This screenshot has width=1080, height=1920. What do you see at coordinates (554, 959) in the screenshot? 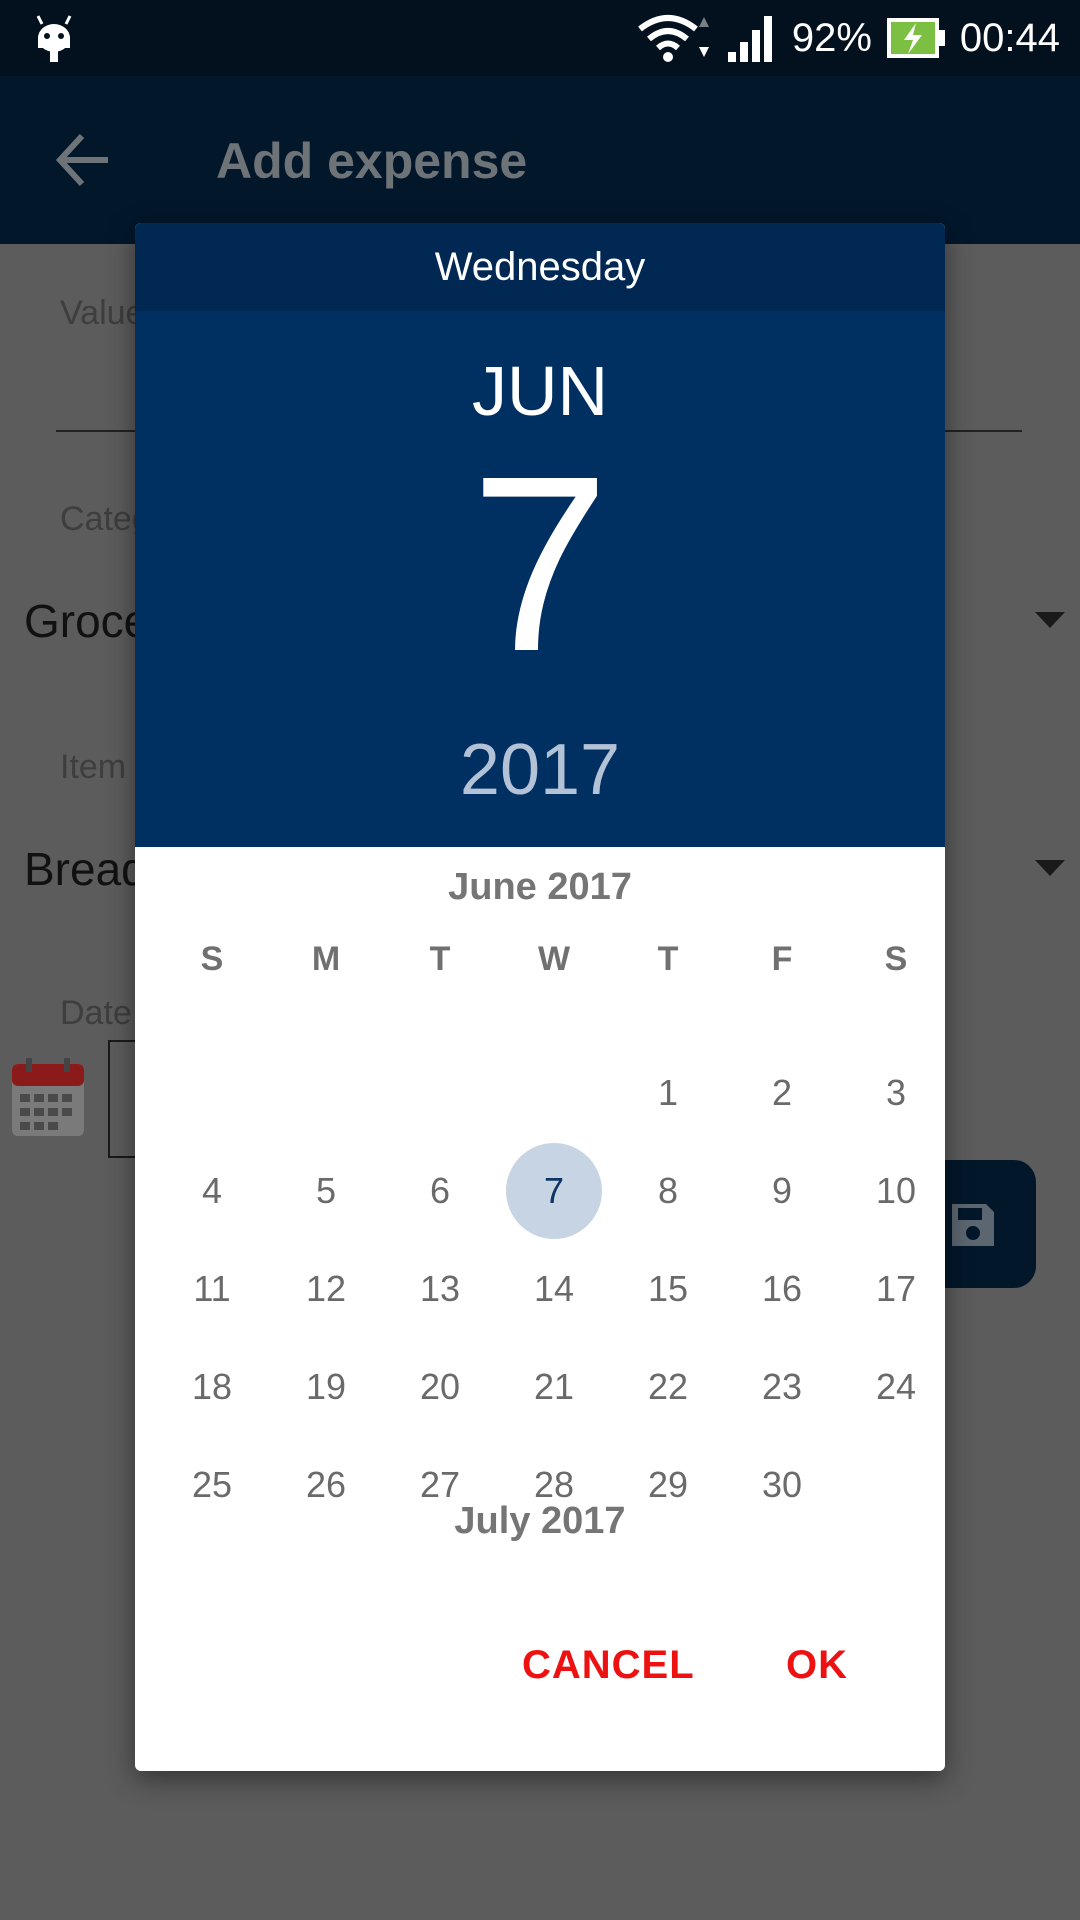
I see `day-of-week-label: W` at bounding box center [554, 959].